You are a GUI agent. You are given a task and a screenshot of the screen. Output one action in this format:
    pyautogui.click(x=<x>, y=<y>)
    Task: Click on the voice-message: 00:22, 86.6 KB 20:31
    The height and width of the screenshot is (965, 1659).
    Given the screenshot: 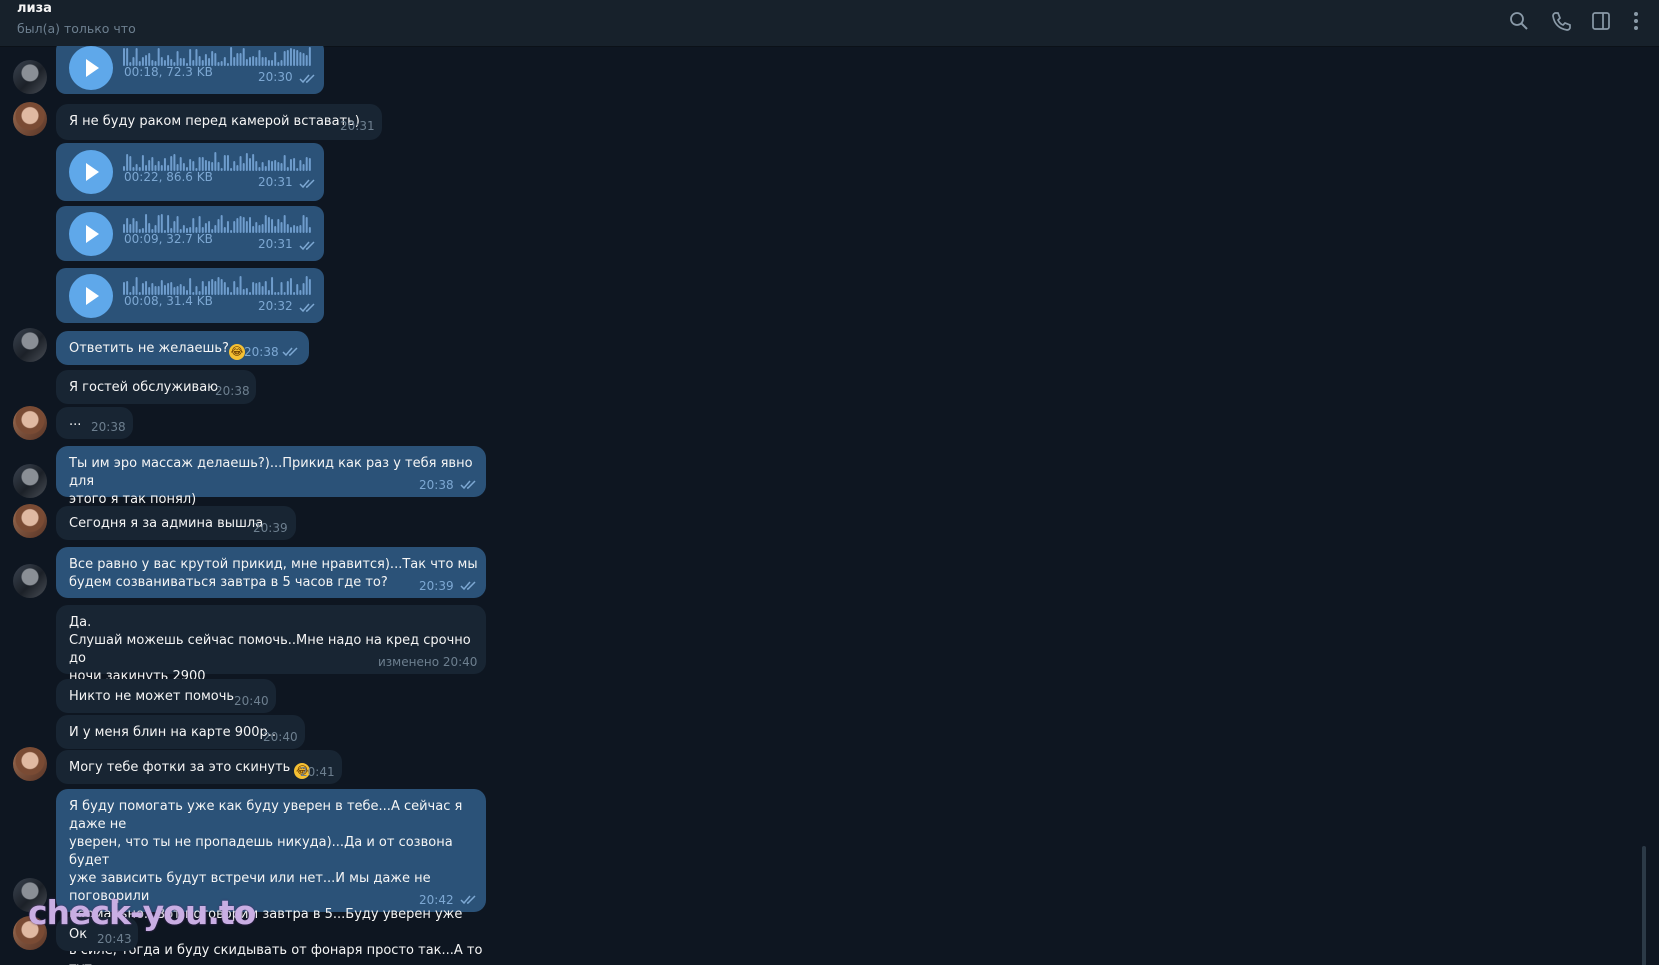 What is the action you would take?
    pyautogui.click(x=190, y=172)
    